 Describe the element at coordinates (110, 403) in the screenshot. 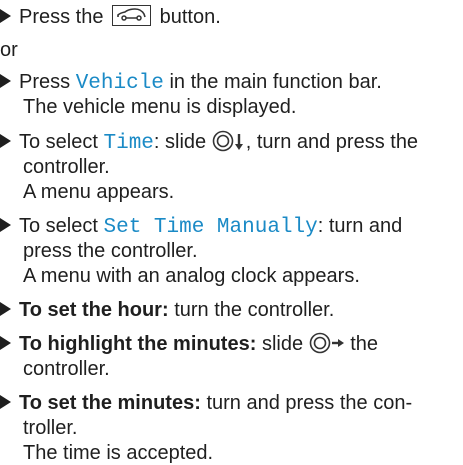

I see `step-7-bold: To set the minutes:` at that location.